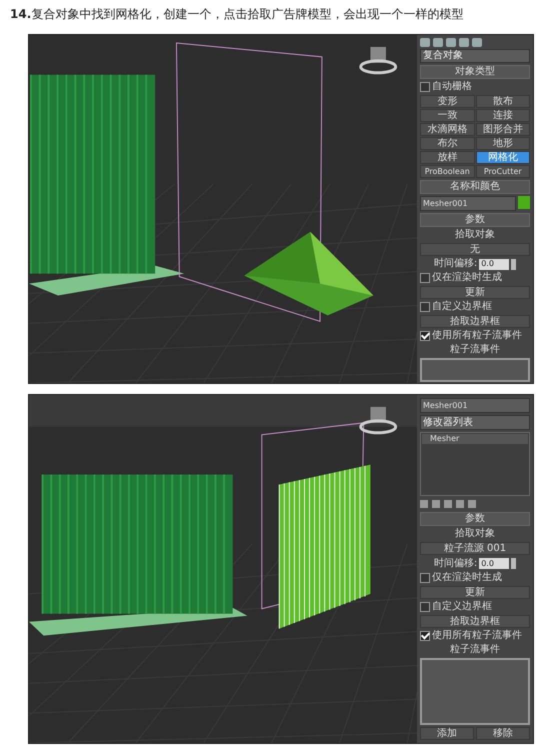  Describe the element at coordinates (475, 56) in the screenshot. I see `dropdown: 复合对象` at that location.